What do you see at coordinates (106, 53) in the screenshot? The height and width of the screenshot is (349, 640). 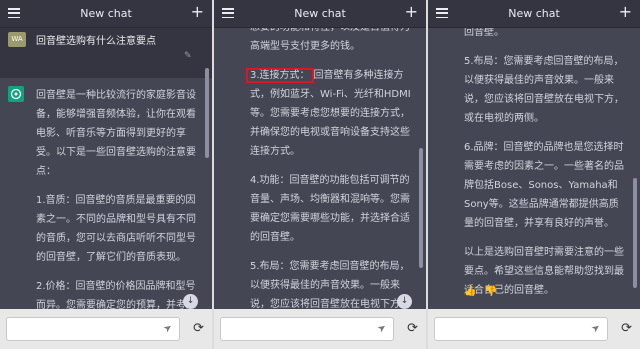 I see `user-message: WA 回音壁选购有什么注意要点 ✎` at bounding box center [106, 53].